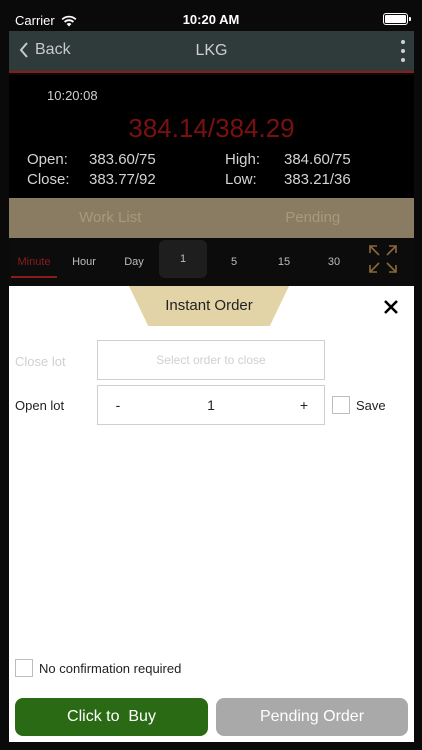 Image resolution: width=422 pixels, height=750 pixels. What do you see at coordinates (234, 262) in the screenshot?
I see `period-5: 5` at bounding box center [234, 262].